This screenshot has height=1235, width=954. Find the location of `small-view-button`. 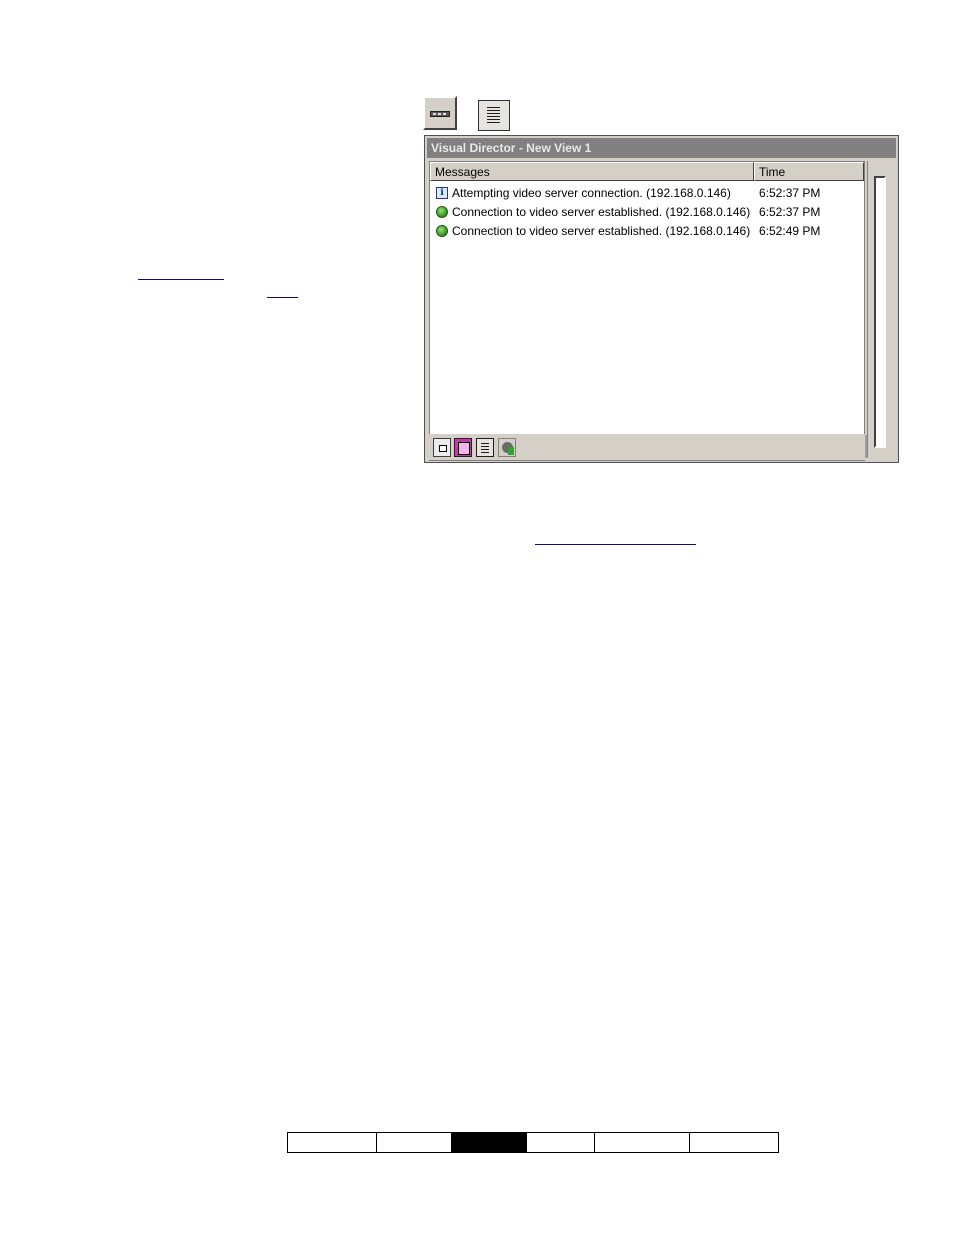

small-view-button is located at coordinates (442, 447).